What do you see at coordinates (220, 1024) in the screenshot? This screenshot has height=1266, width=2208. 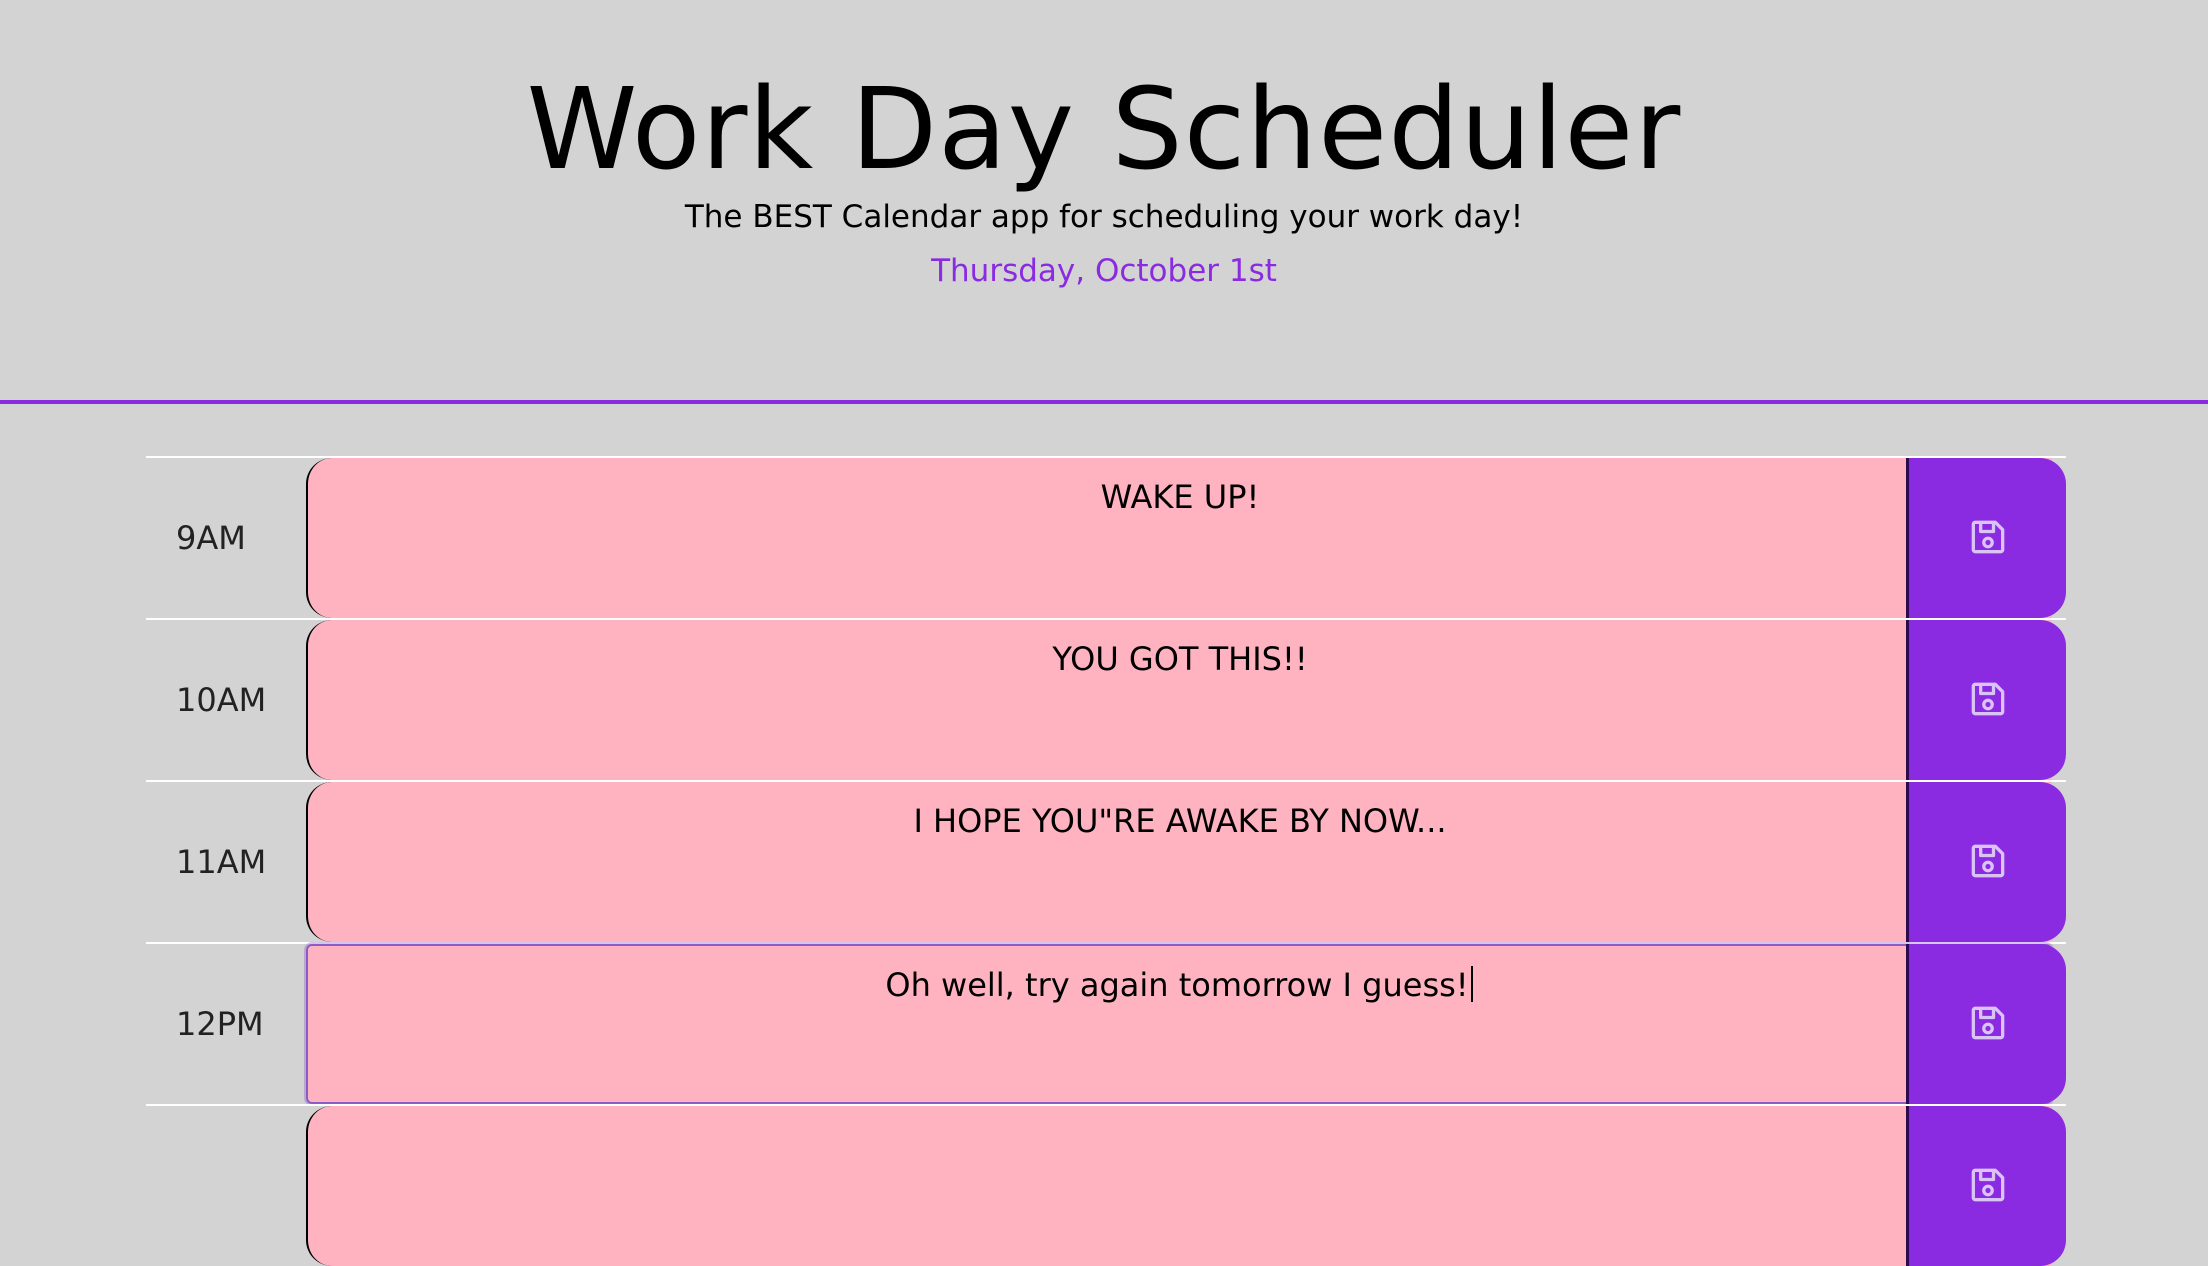 I see `hour-label: 12PM` at bounding box center [220, 1024].